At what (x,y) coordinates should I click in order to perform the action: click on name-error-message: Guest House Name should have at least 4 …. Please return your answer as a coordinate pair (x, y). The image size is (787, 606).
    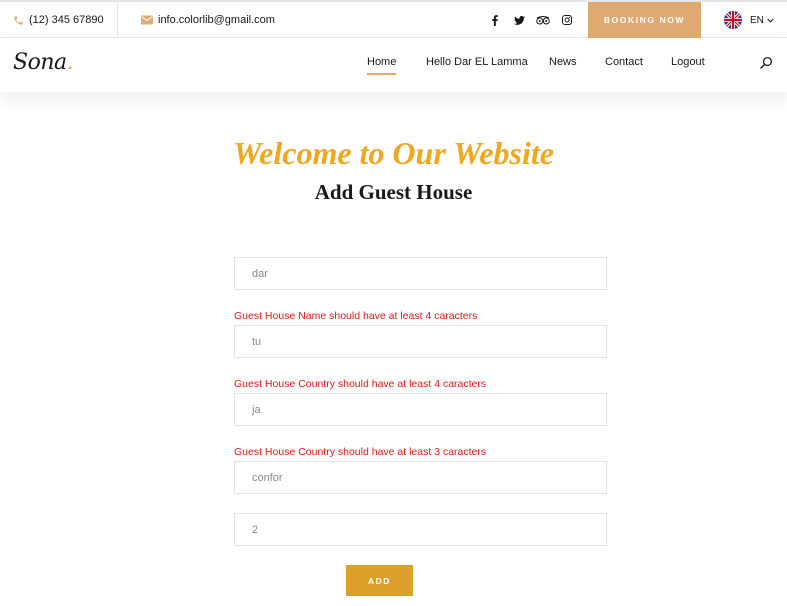
    Looking at the image, I should click on (356, 316).